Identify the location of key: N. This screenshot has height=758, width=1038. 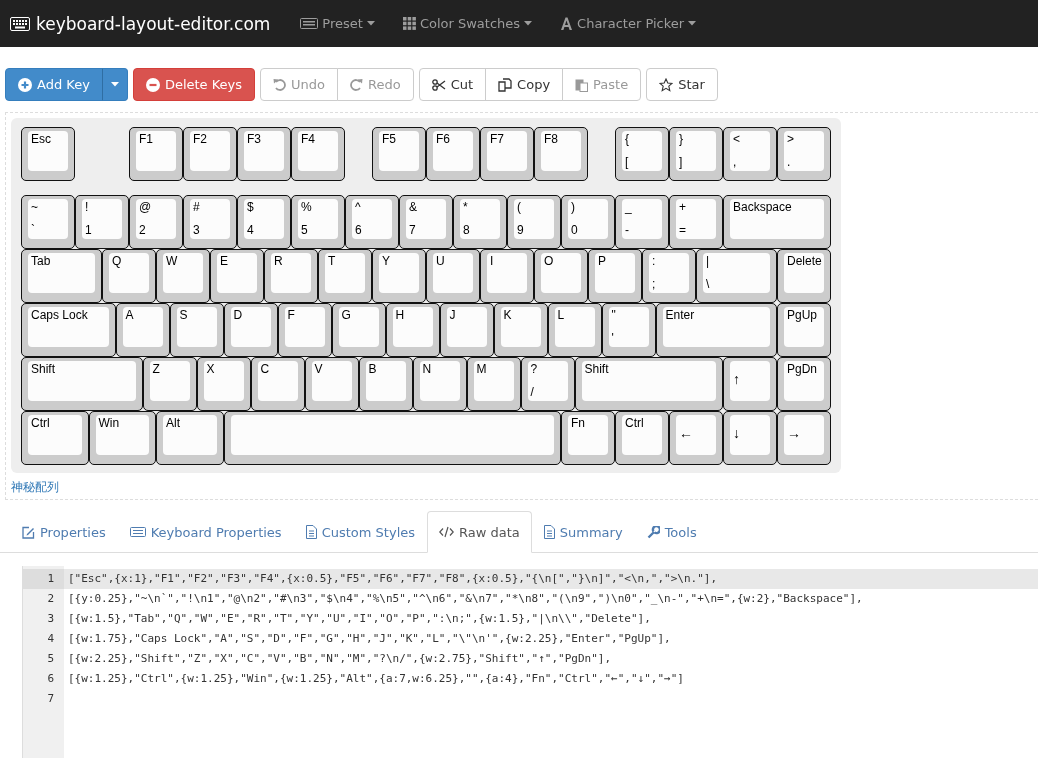
(439, 384).